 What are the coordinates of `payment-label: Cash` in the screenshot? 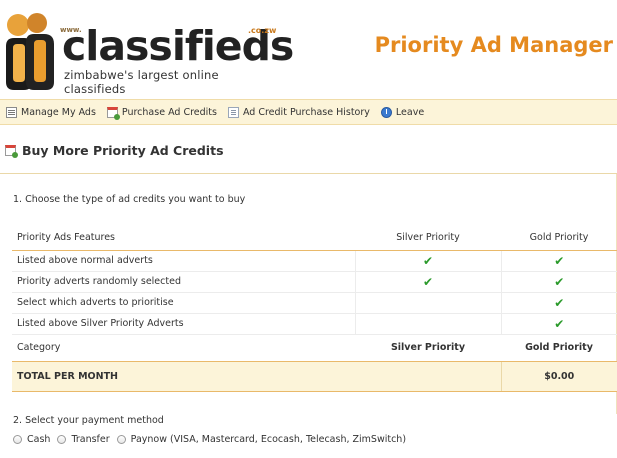 It's located at (39, 439).